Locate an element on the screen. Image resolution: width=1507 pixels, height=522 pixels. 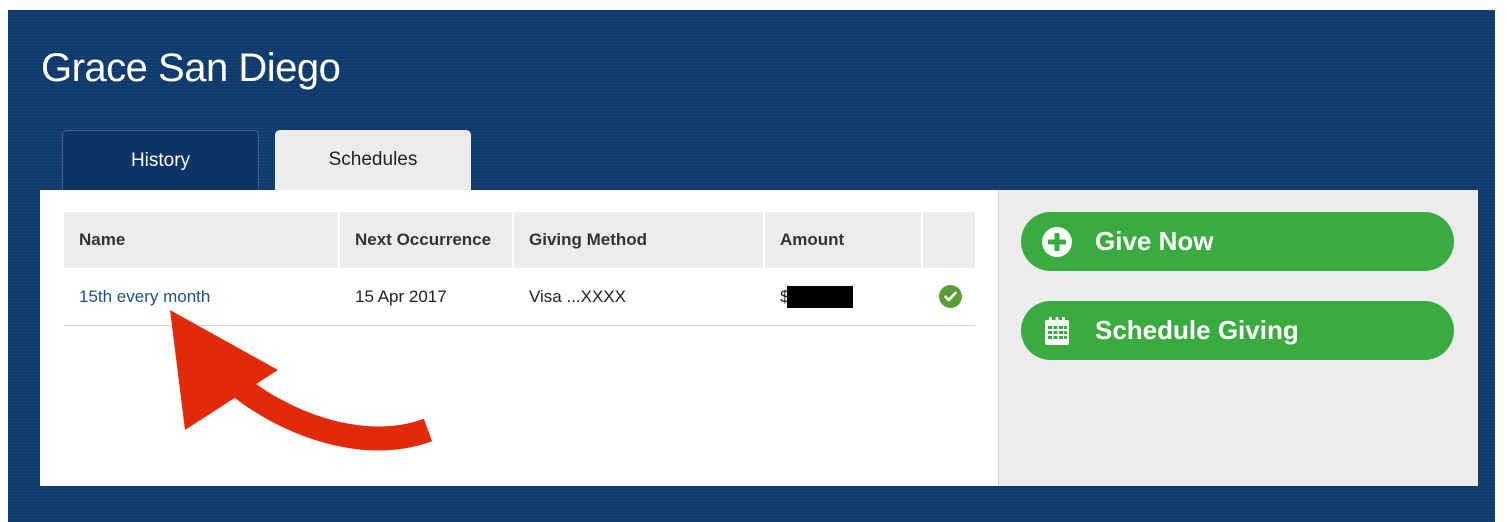
page-title: Grace San Diego is located at coordinates (191, 68).